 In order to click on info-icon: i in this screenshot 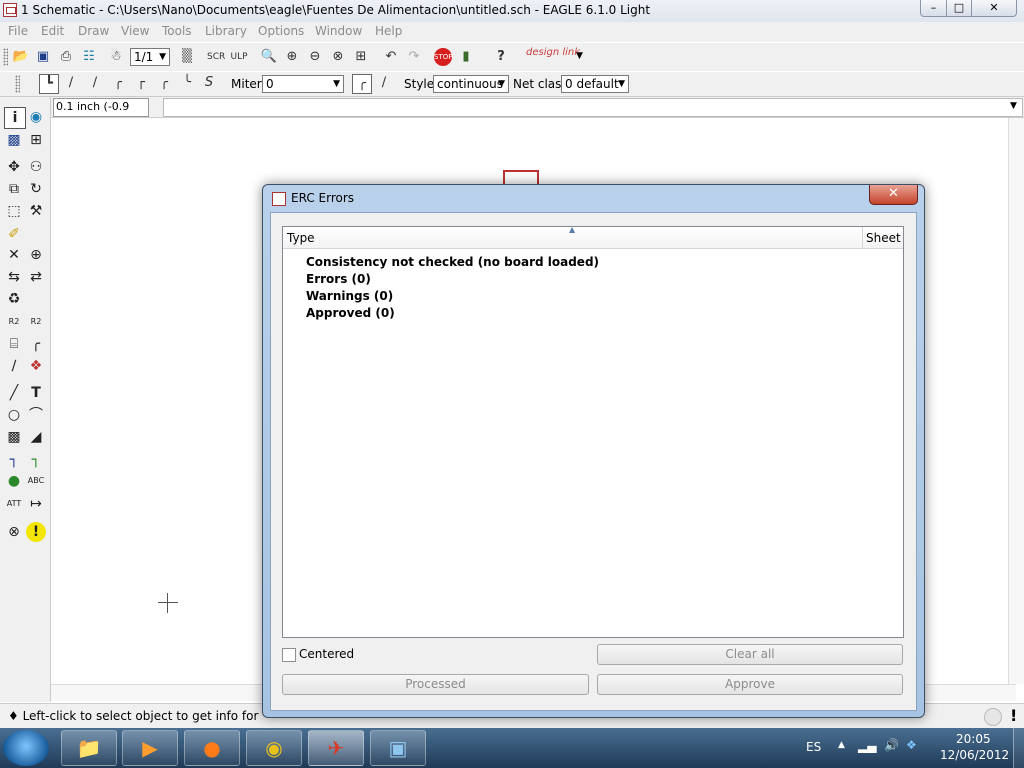, I will do `click(15, 118)`.